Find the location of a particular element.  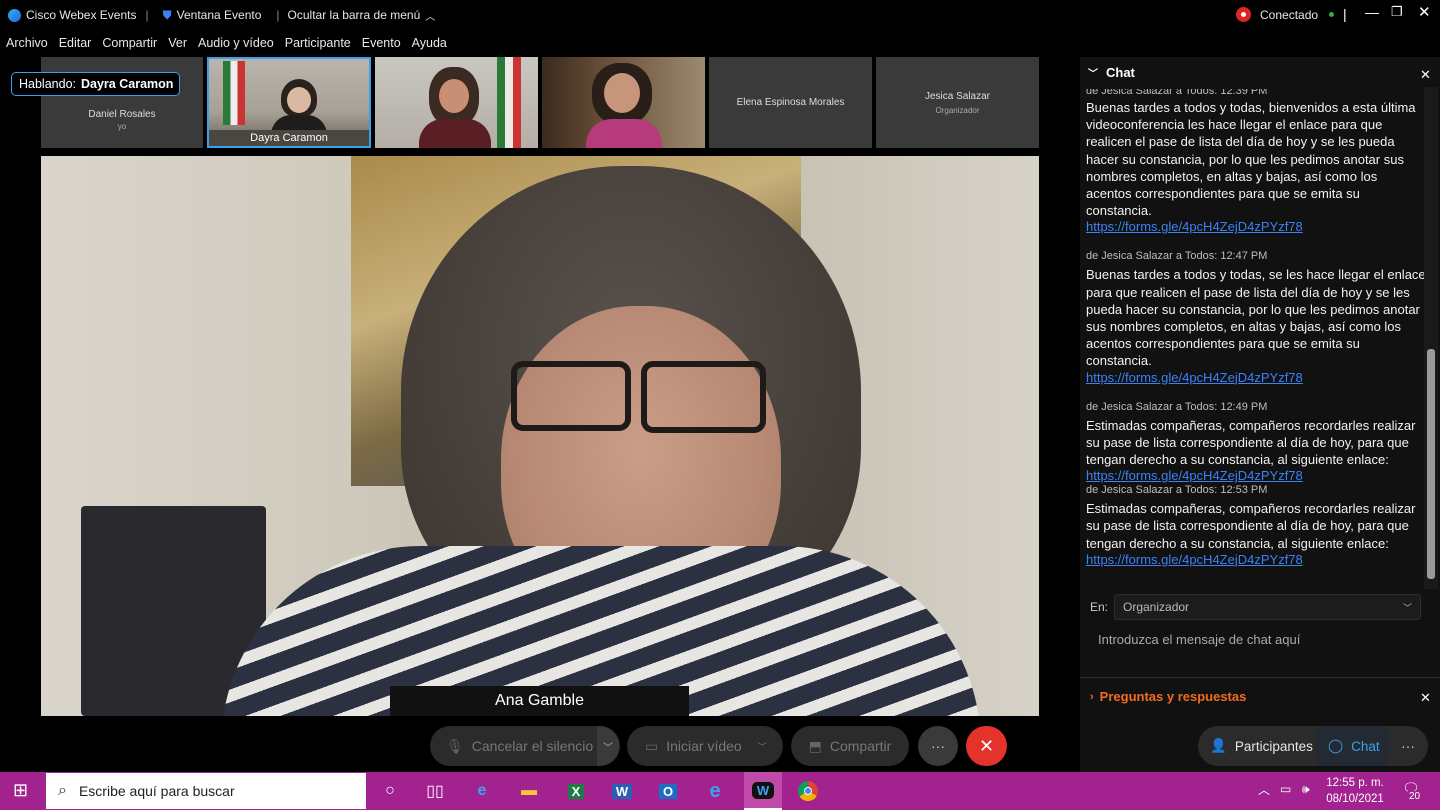

chat-to-label: En: is located at coordinates (1099, 607).